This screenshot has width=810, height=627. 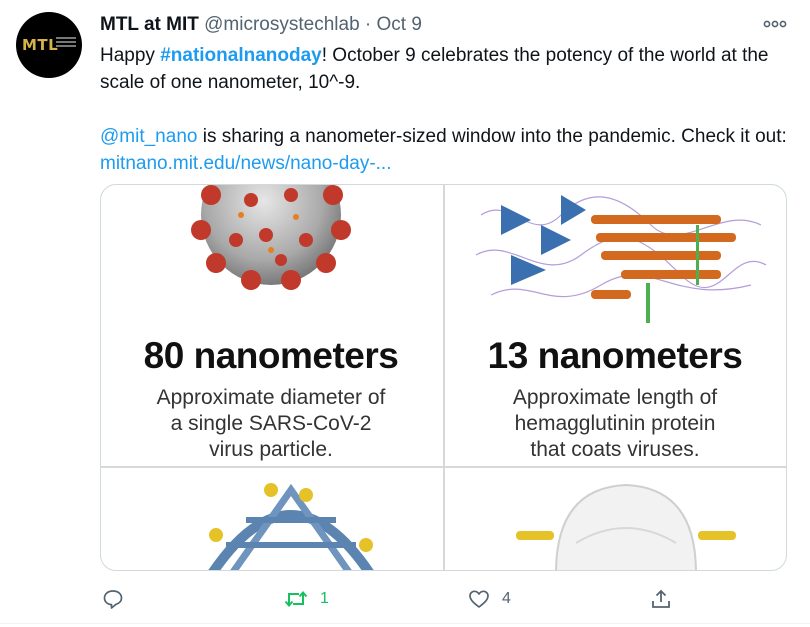 What do you see at coordinates (615, 449) in the screenshot?
I see `cell-2-desc-line: that coats viruses.` at bounding box center [615, 449].